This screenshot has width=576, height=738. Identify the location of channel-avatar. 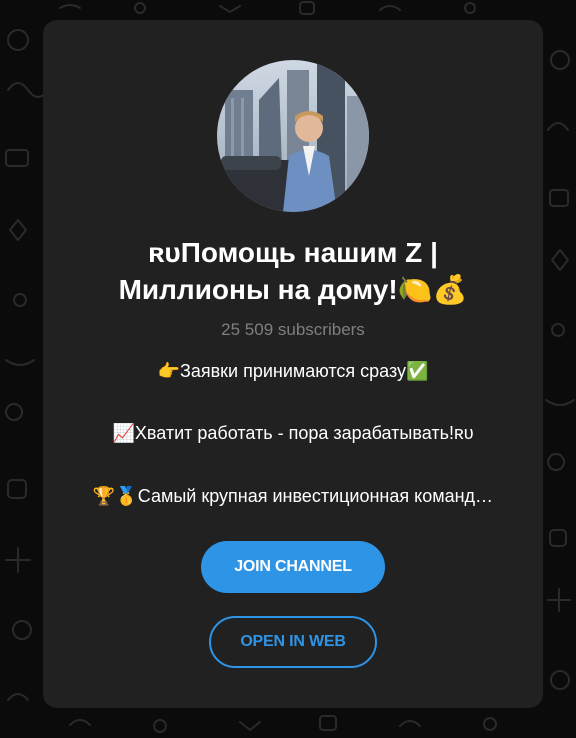
(293, 136).